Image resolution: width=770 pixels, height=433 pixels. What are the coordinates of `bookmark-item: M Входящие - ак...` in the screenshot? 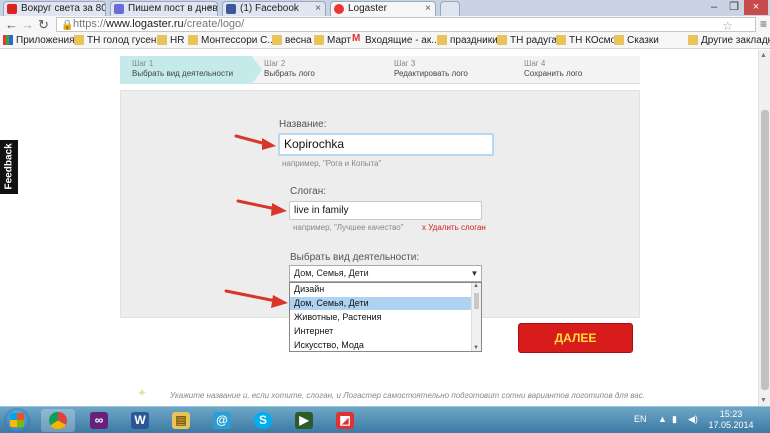 It's located at (396, 40).